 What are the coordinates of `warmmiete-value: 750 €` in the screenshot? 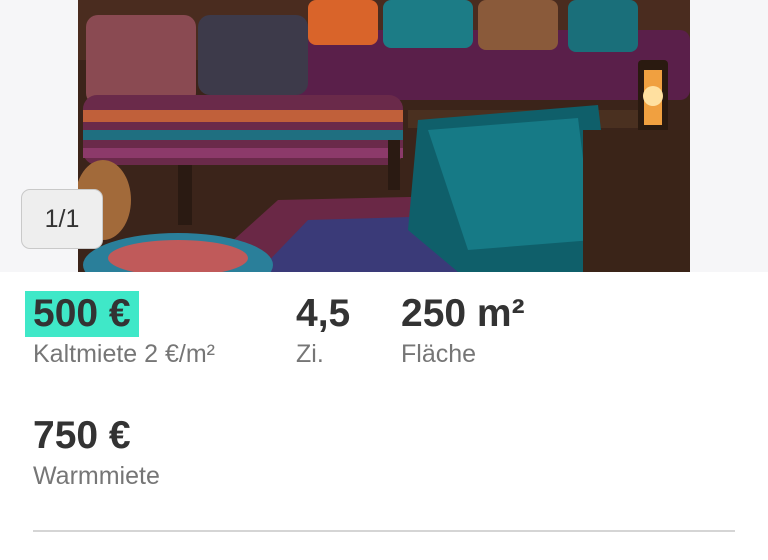 It's located at (82, 435).